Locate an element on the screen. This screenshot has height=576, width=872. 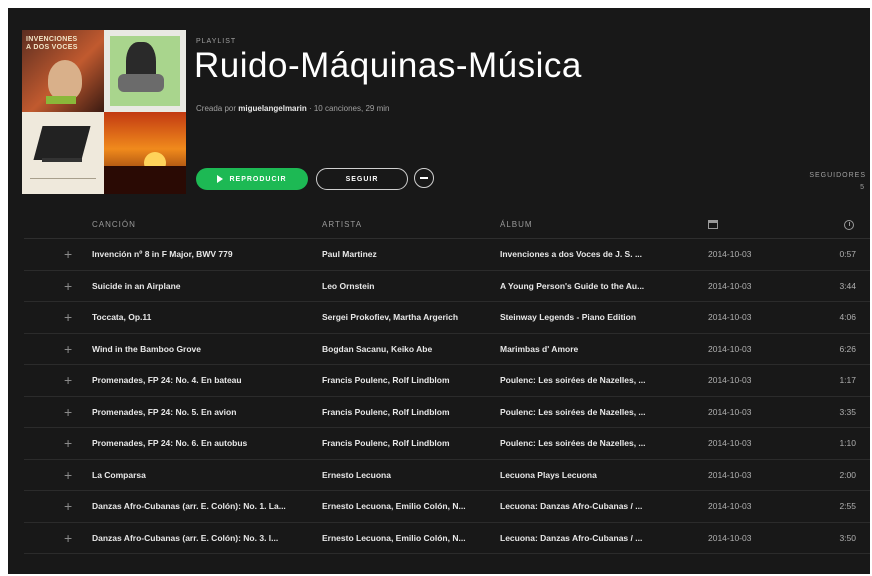
track-artist: Paul Martinez is located at coordinates (406, 254).